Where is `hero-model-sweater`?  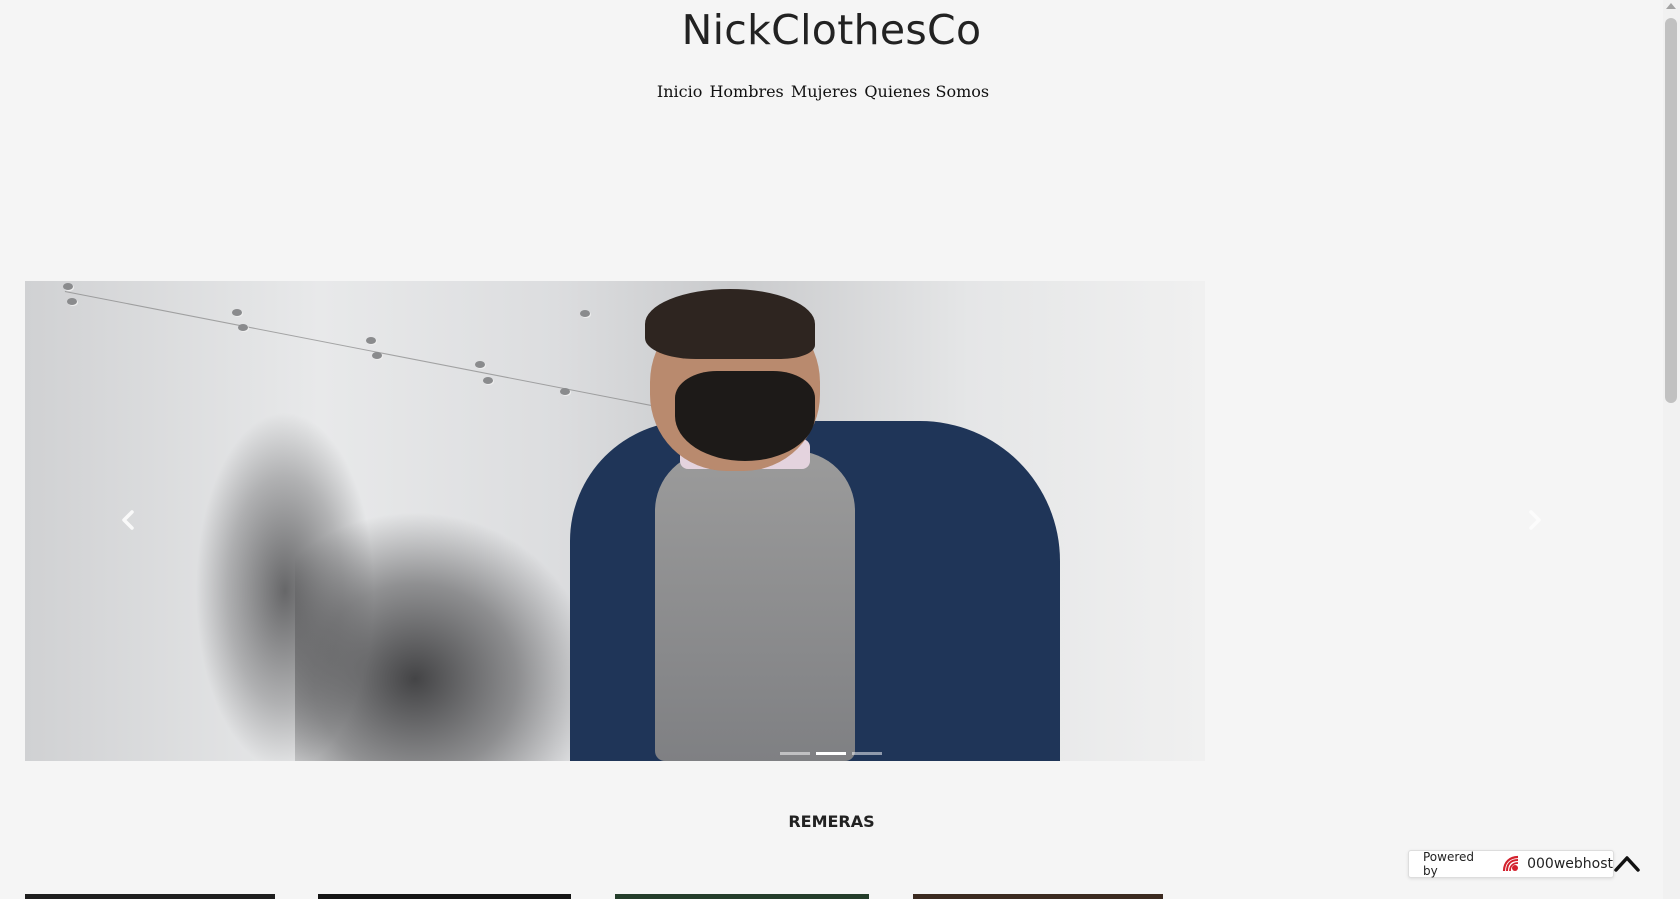
hero-model-sweater is located at coordinates (755, 606).